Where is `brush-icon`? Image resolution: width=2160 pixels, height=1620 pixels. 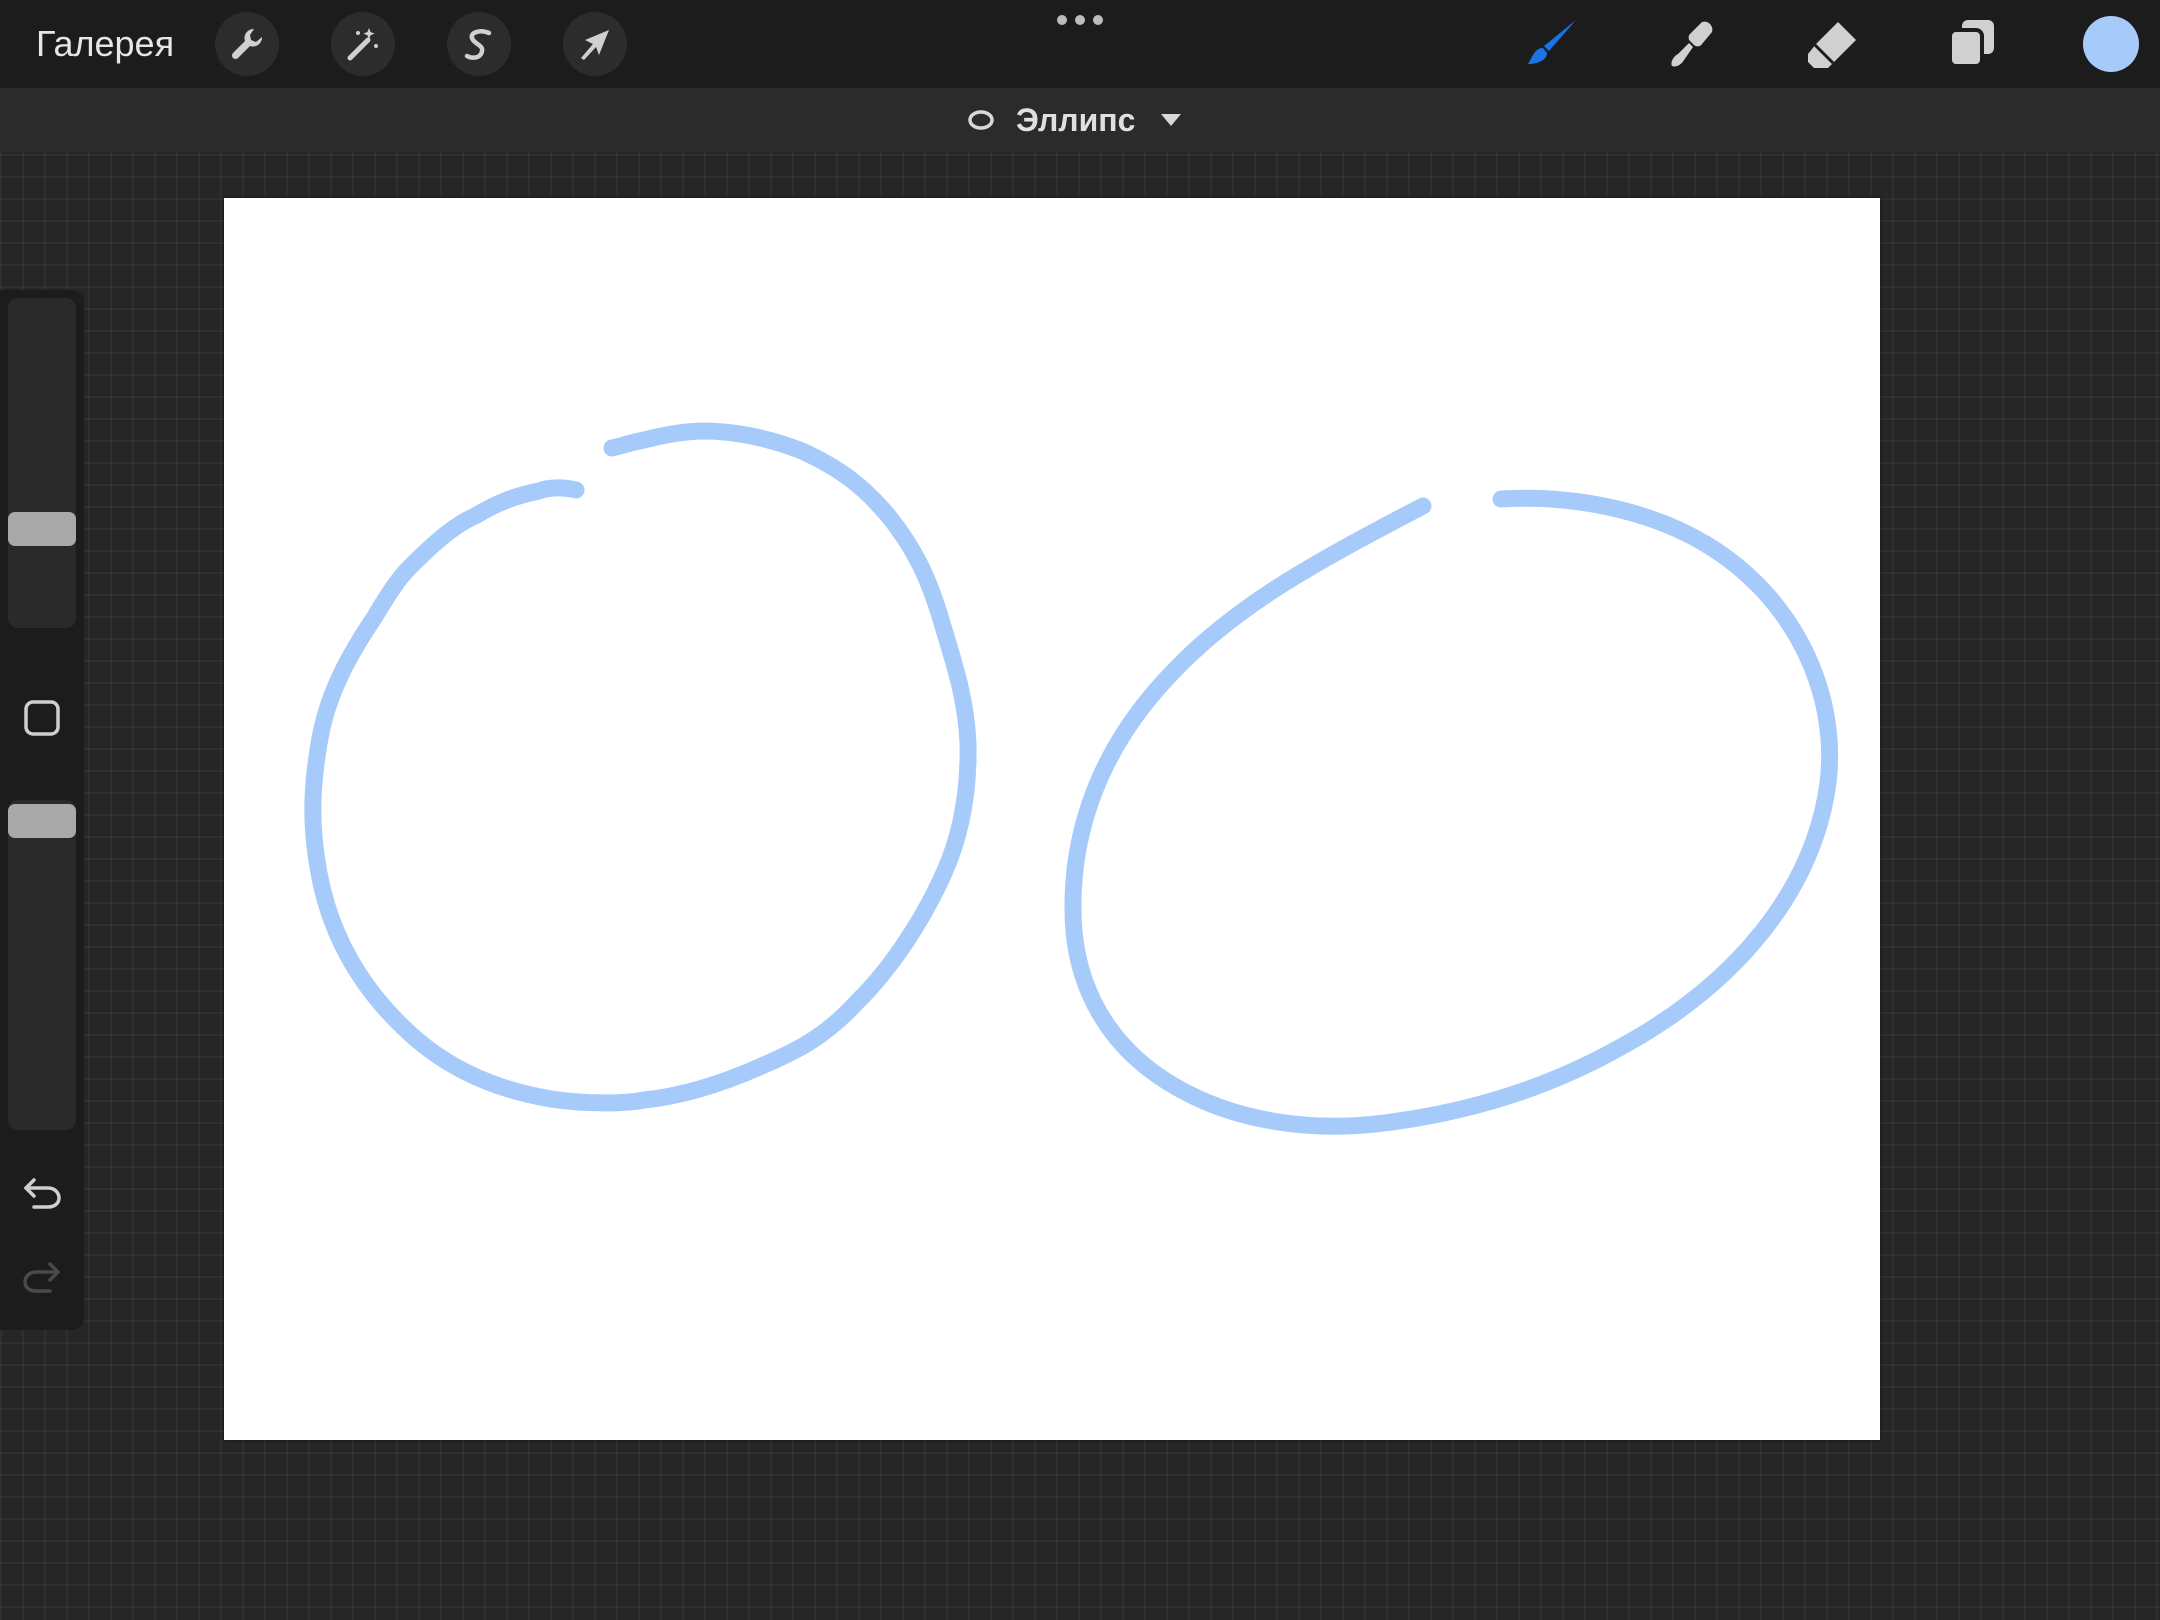 brush-icon is located at coordinates (1552, 42).